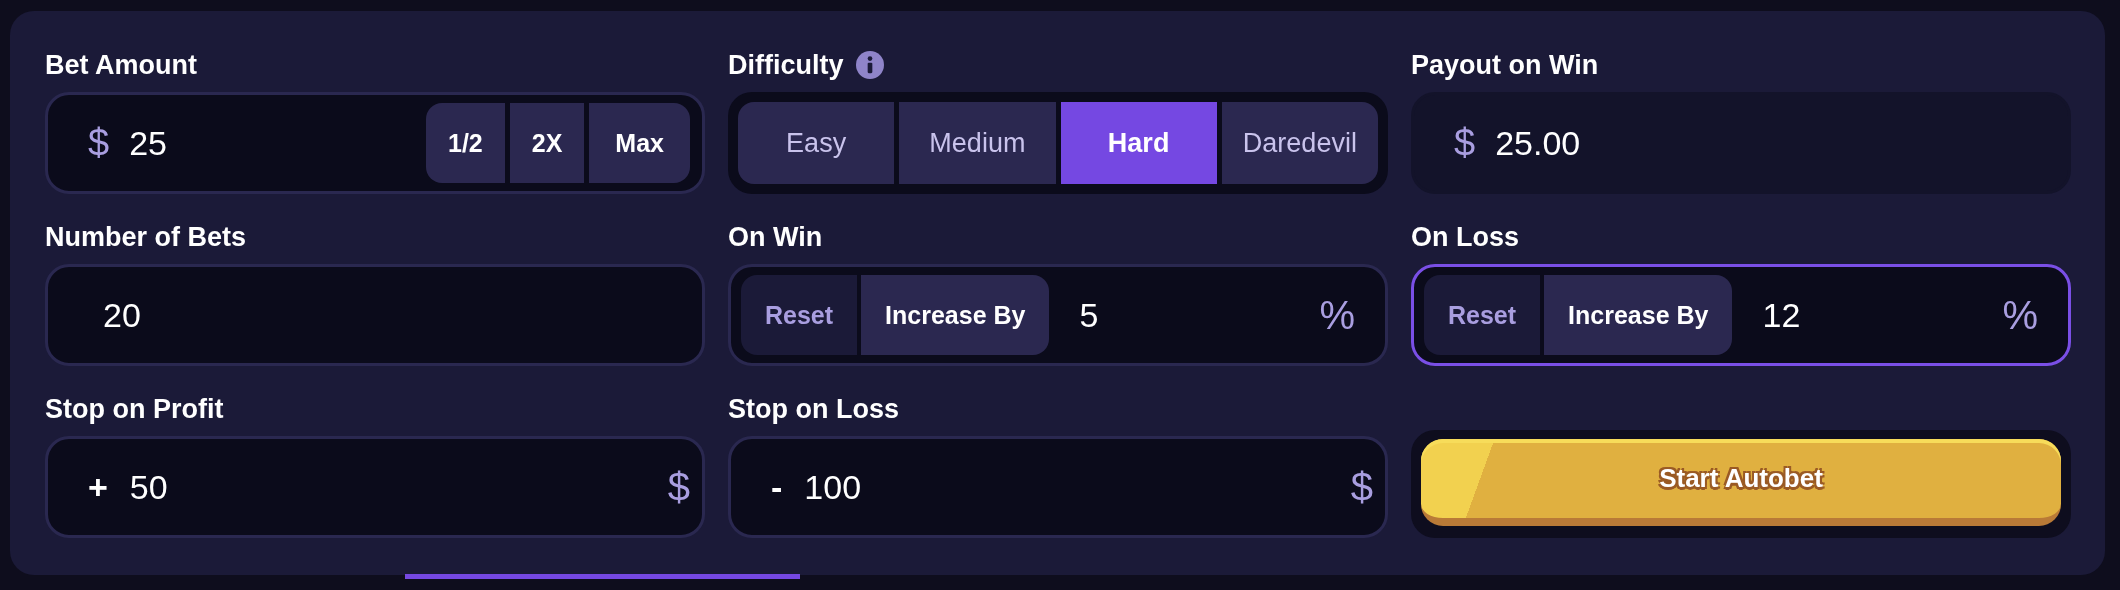 This screenshot has height=590, width=2120. What do you see at coordinates (869, 65) in the screenshot?
I see `info-icon` at bounding box center [869, 65].